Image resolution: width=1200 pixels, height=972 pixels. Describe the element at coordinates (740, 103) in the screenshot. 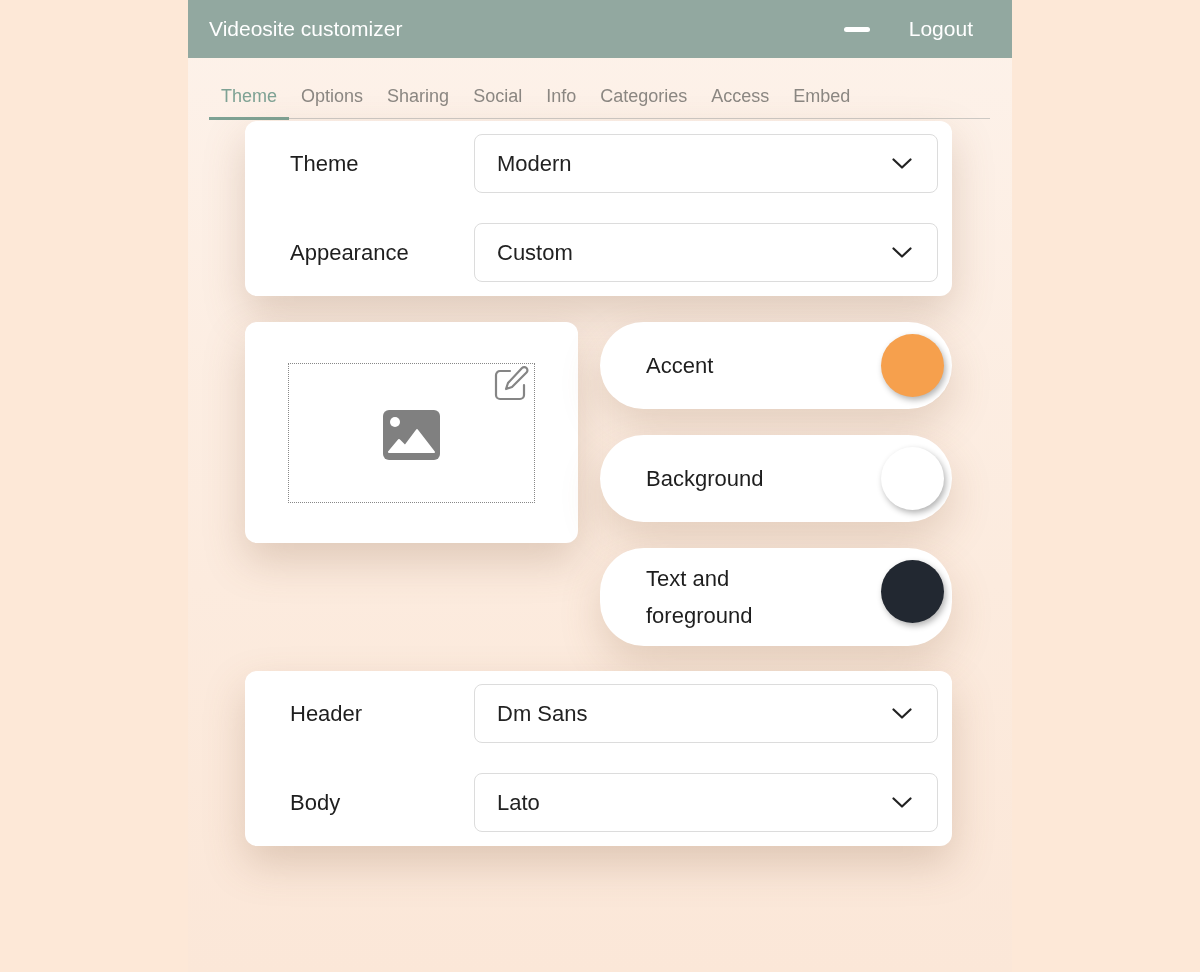

I see `tab: Access` at that location.